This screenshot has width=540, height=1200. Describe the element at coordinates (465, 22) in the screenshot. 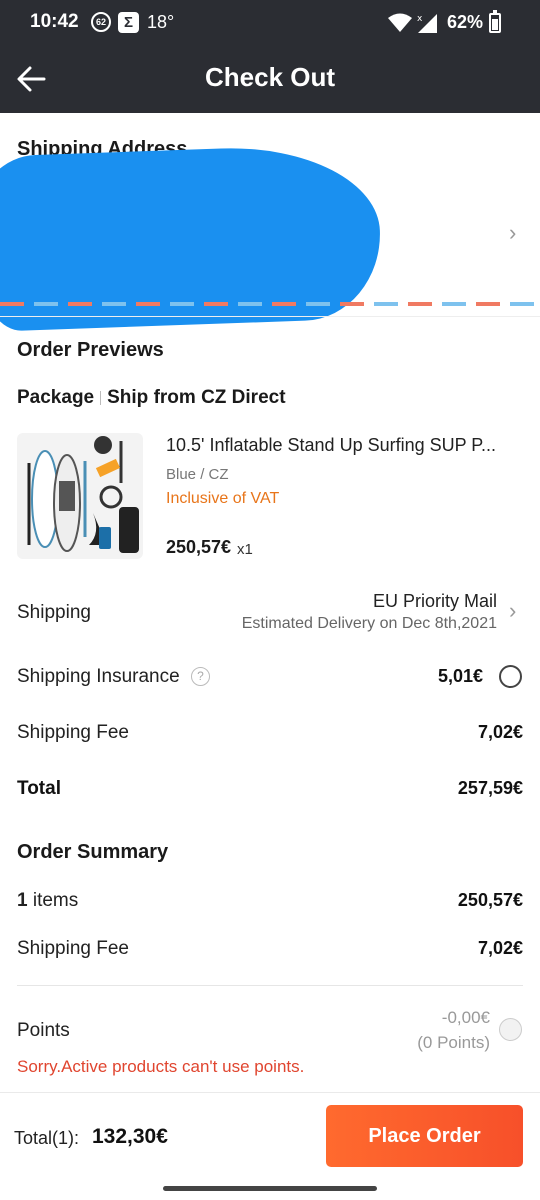

I see `battery-percent: 62%` at that location.